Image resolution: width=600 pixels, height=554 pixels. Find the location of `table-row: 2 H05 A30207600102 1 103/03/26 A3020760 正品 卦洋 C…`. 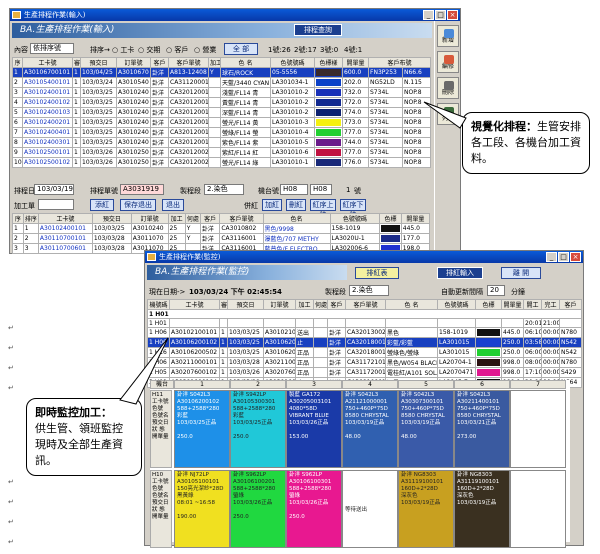

table-row: 2 H05 A30207600102 1 103/03/26 A3020760 正品 卦洋 C… is located at coordinates (364, 372).